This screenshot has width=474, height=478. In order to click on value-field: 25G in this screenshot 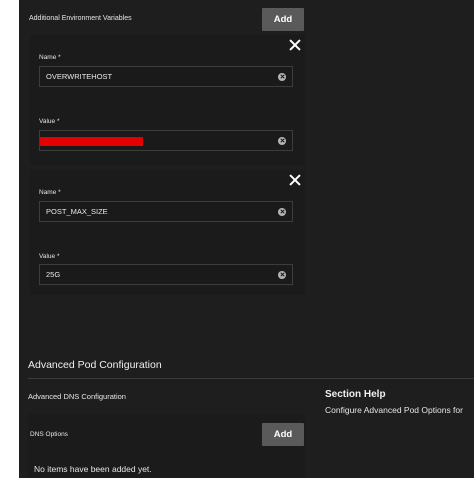, I will do `click(166, 274)`.